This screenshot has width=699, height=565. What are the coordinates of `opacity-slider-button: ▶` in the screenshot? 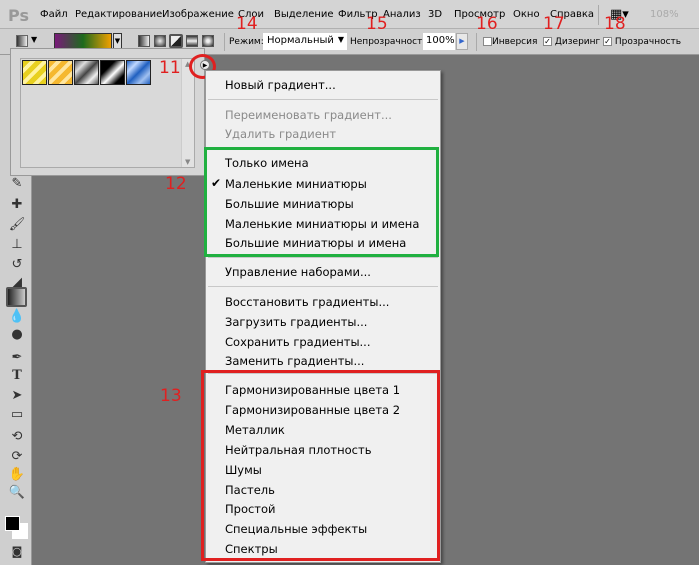 It's located at (462, 41).